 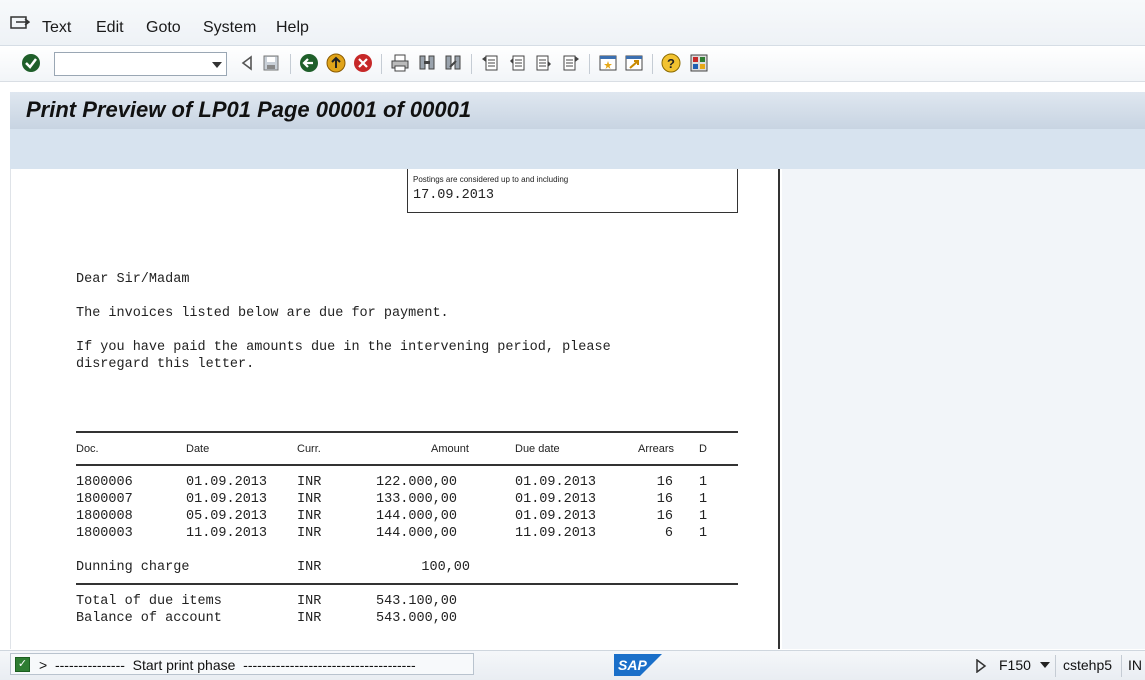 I want to click on cancel-icon, so click(x=363, y=63).